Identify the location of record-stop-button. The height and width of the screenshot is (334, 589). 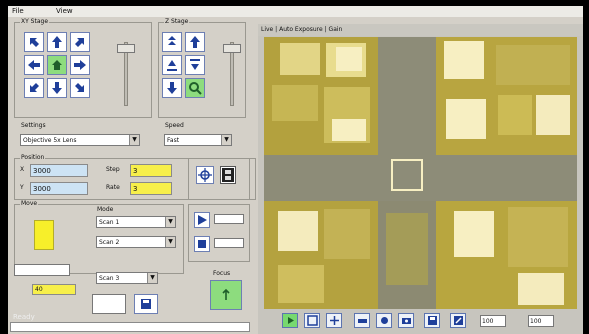
(202, 244).